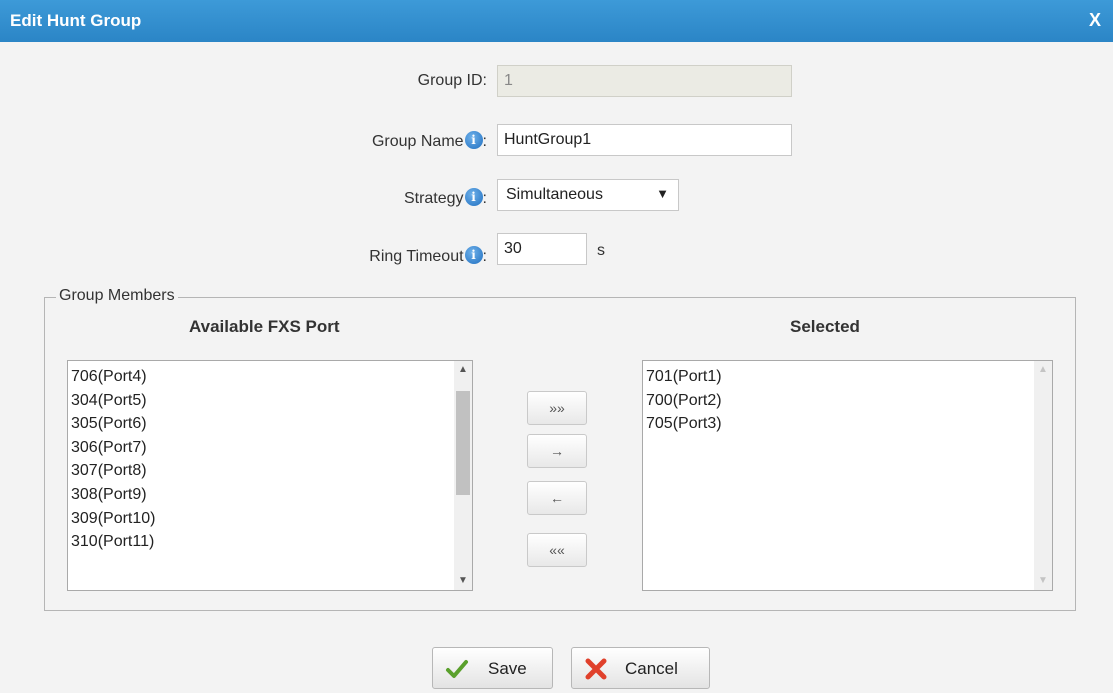 The height and width of the screenshot is (693, 1113). I want to click on list-item: 701(Port1), so click(847, 377).